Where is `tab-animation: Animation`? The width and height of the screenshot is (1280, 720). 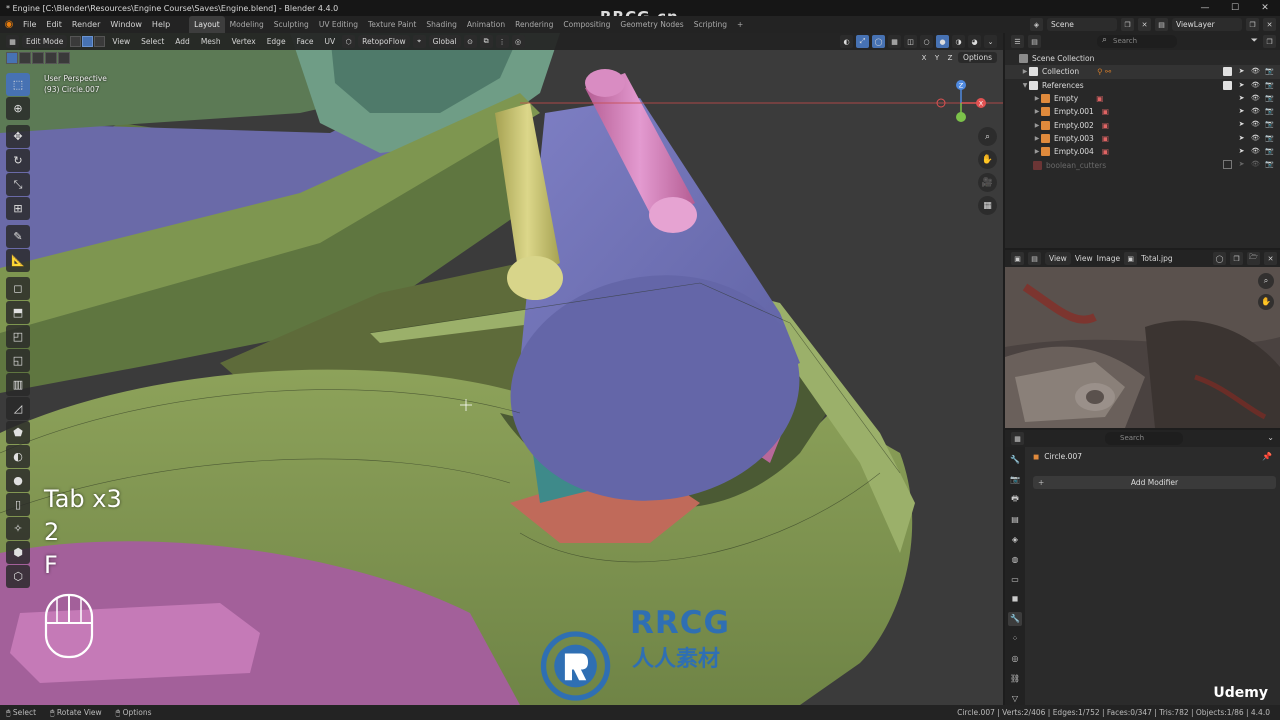
tab-animation: Animation is located at coordinates (486, 24).